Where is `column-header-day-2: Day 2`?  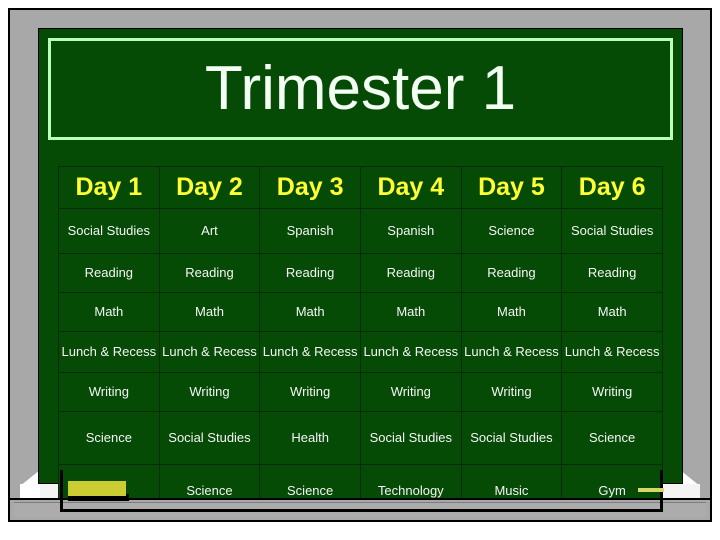
column-header-day-2: Day 2 is located at coordinates (209, 187).